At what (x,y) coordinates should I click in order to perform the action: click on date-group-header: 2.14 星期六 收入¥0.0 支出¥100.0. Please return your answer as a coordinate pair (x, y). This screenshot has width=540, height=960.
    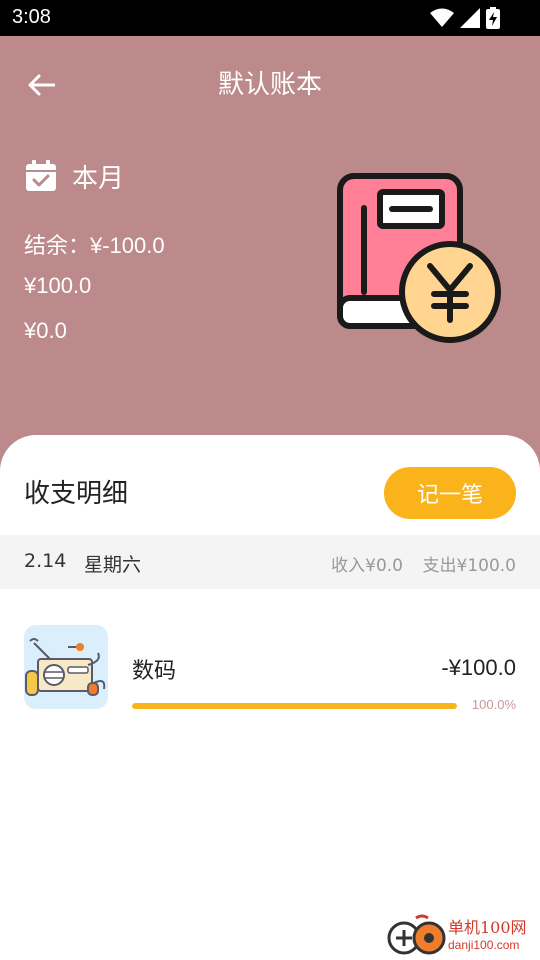
    Looking at the image, I should click on (270, 562).